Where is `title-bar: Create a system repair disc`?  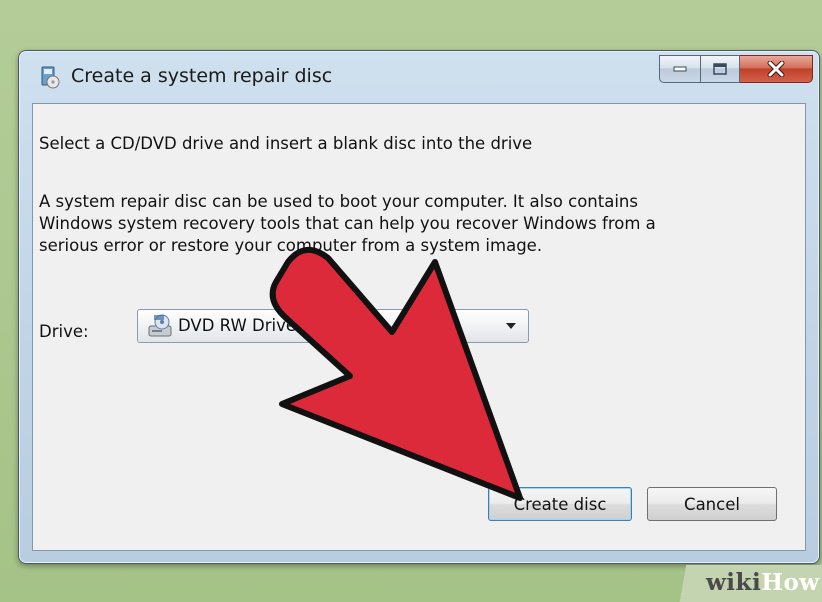
title-bar: Create a system repair disc is located at coordinates (419, 77).